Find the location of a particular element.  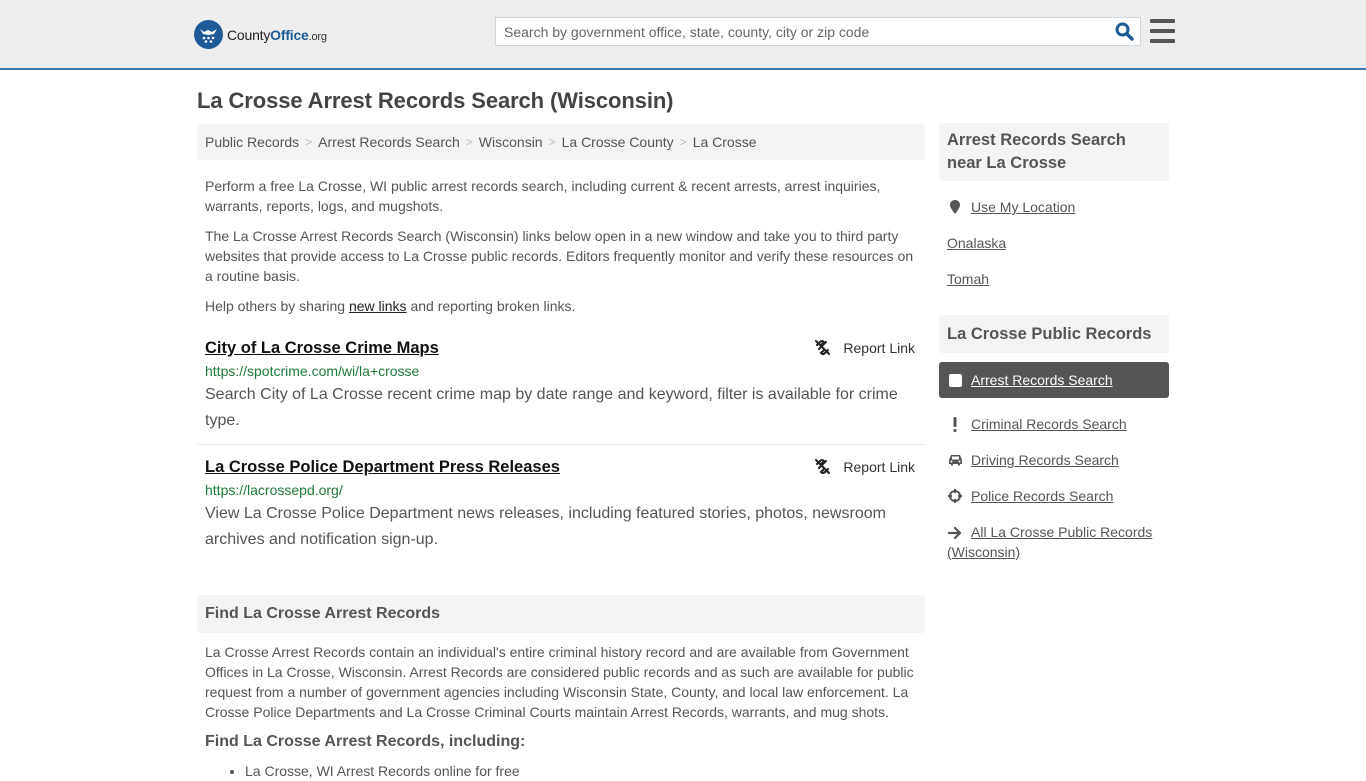

exclamation-icon is located at coordinates (955, 424).